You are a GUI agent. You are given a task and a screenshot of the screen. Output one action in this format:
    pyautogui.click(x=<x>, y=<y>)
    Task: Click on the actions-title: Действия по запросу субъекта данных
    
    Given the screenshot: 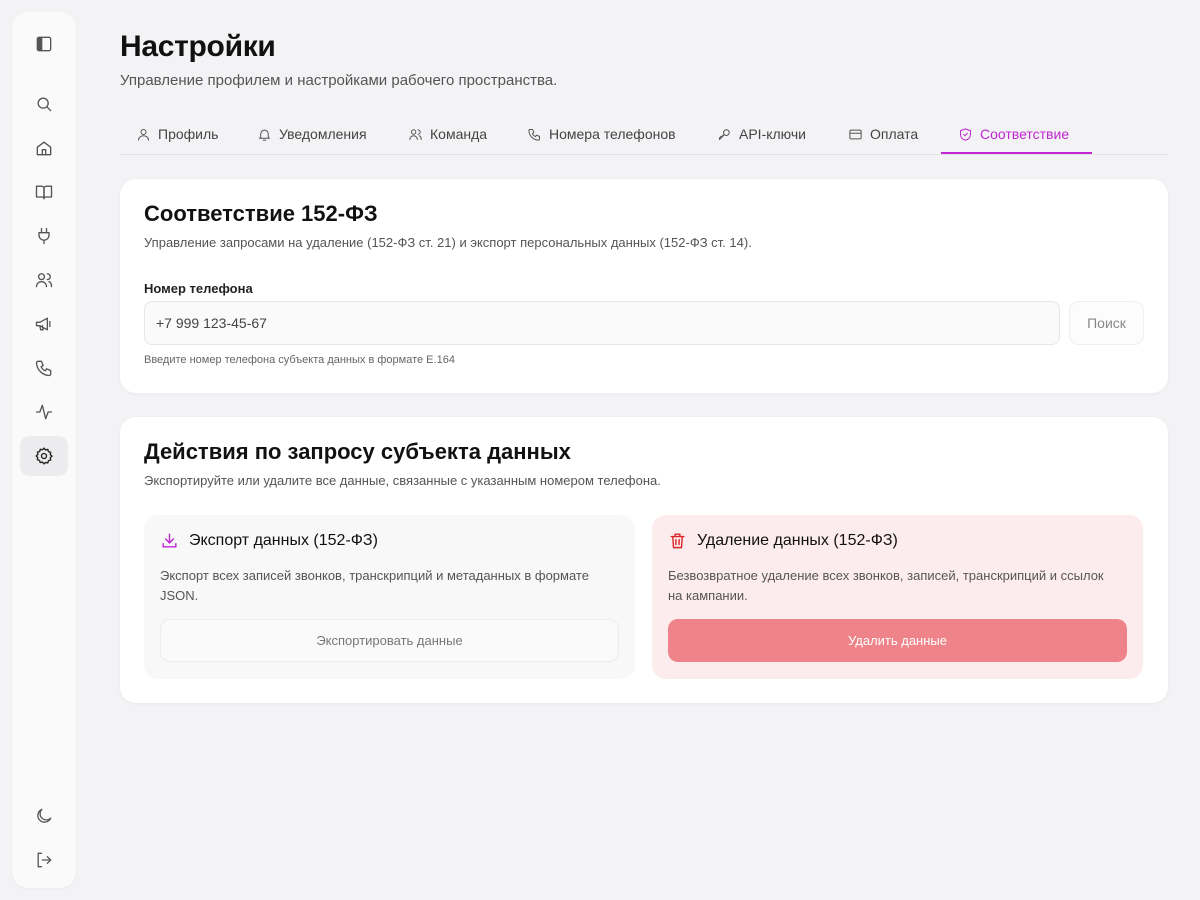 What is the action you would take?
    pyautogui.click(x=357, y=451)
    